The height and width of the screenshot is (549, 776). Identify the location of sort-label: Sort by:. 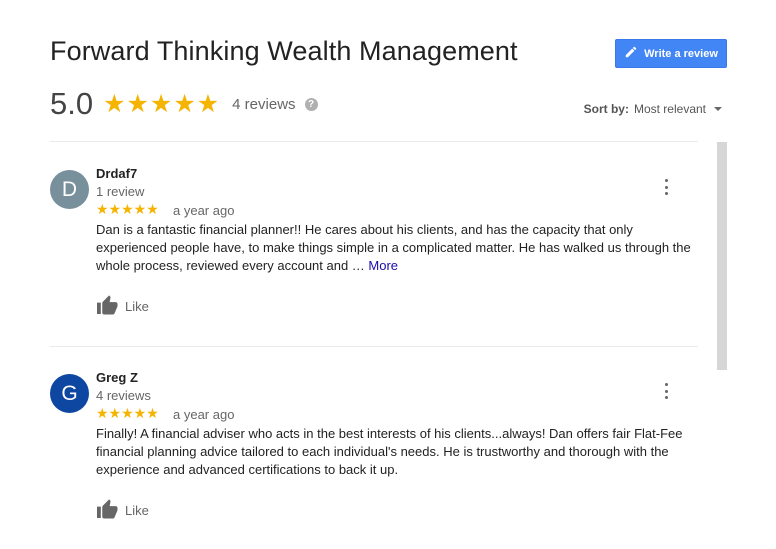
(606, 109).